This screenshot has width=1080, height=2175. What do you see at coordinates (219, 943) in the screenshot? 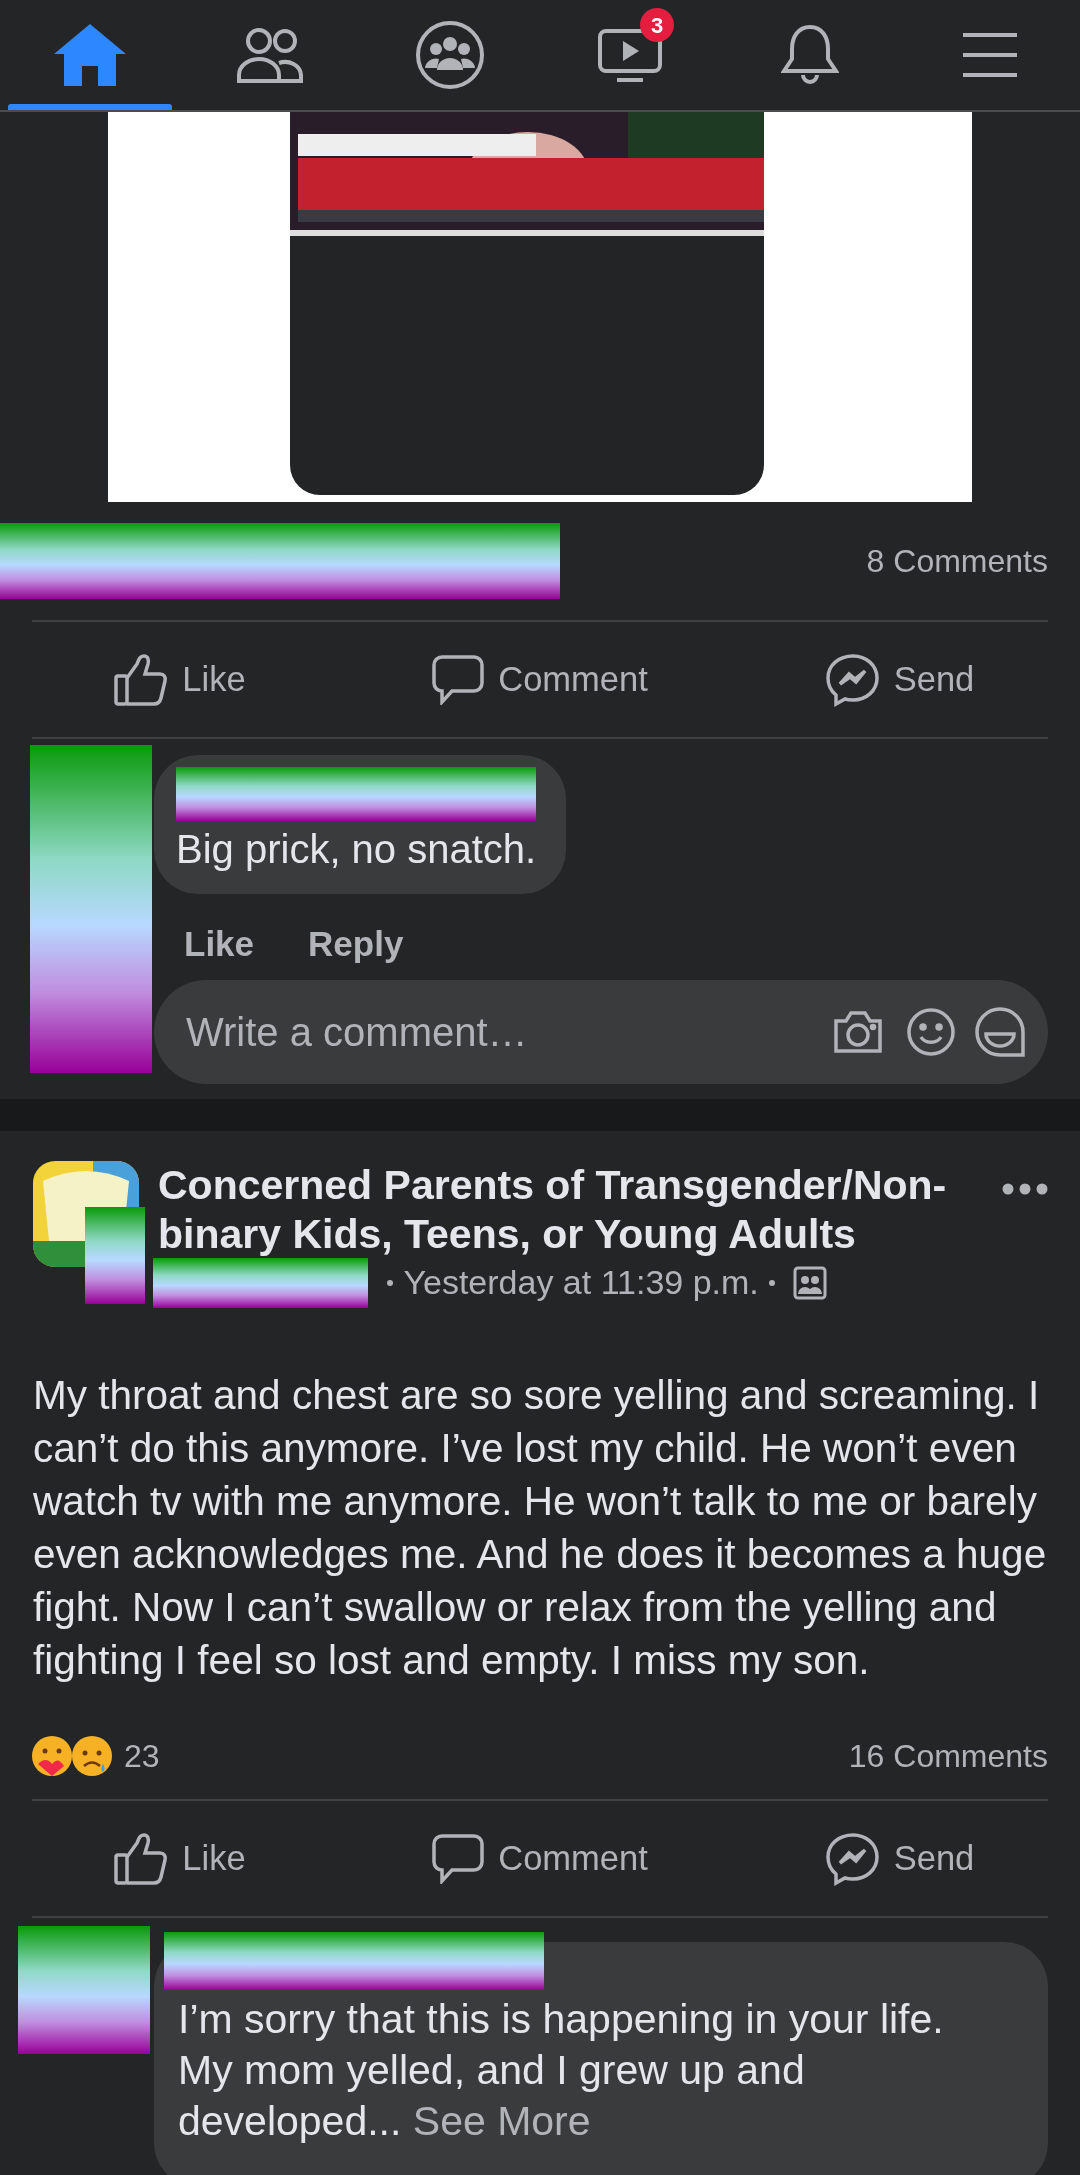
I see `comment-action-link: Like` at bounding box center [219, 943].